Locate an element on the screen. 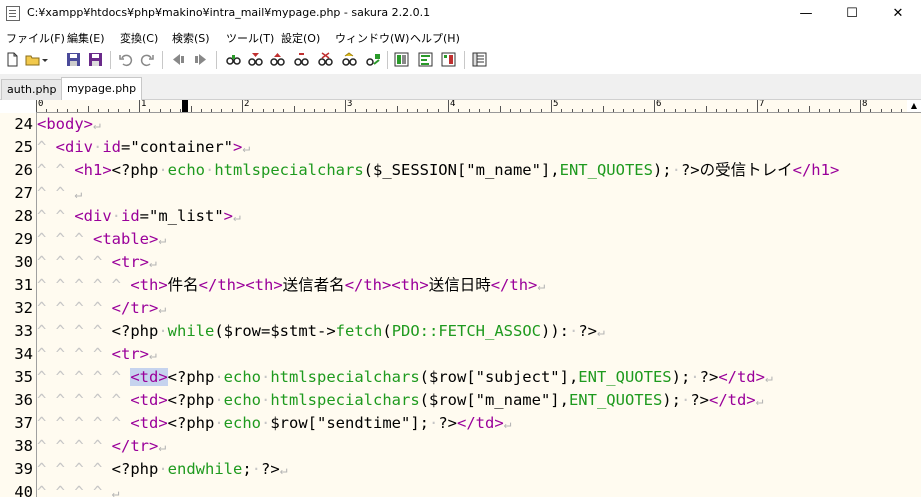 This screenshot has height=504, width=921. ruler-number: 5 is located at coordinates (556, 104).